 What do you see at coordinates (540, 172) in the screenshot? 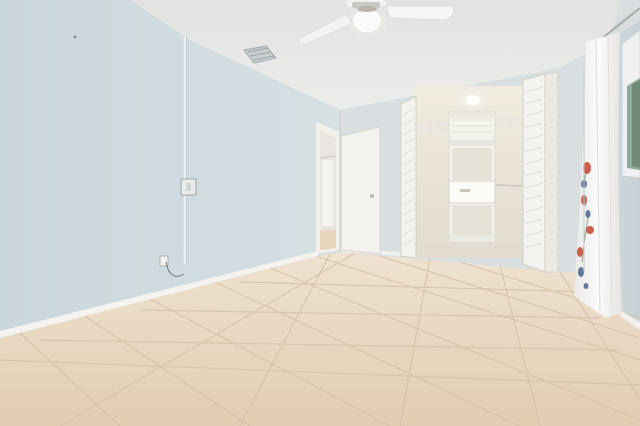
I see `closet-bifold-door-right` at bounding box center [540, 172].